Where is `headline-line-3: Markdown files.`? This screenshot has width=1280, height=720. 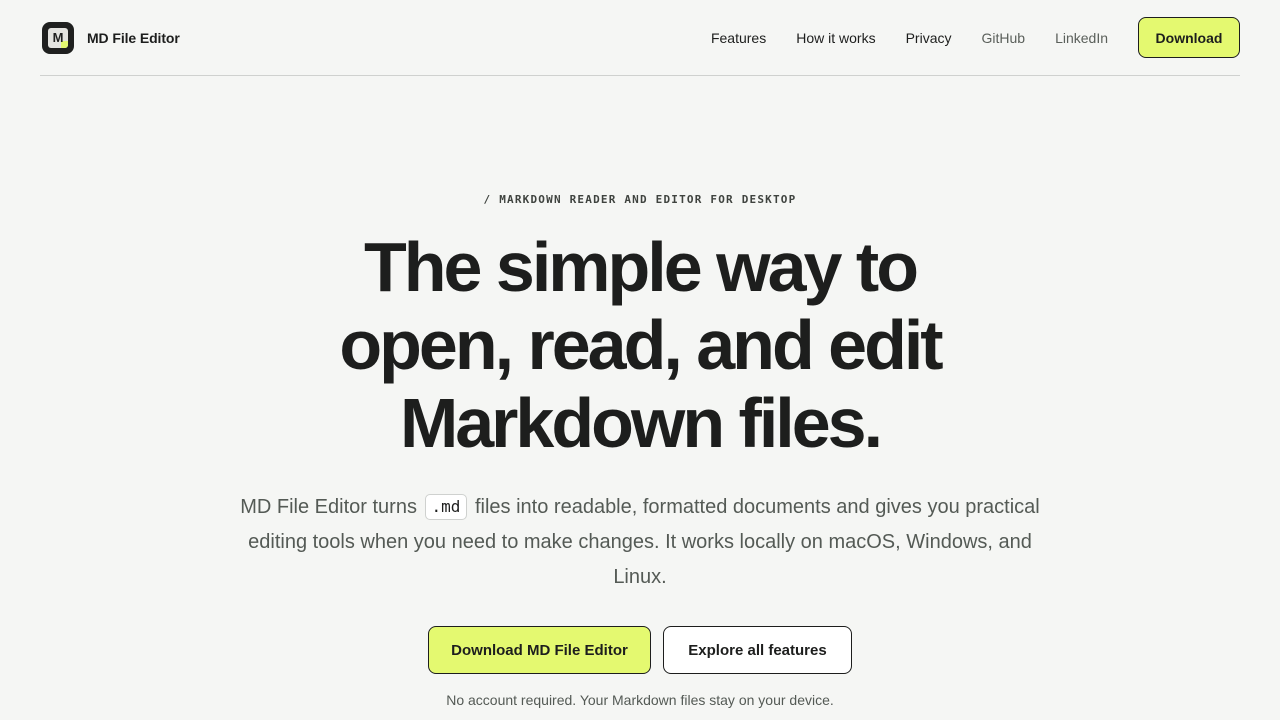
headline-line-3: Markdown files. is located at coordinates (641, 423).